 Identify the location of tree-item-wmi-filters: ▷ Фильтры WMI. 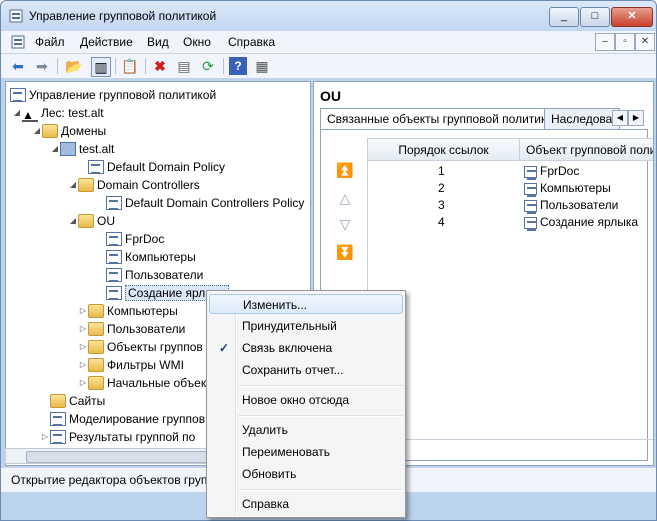
(131, 365).